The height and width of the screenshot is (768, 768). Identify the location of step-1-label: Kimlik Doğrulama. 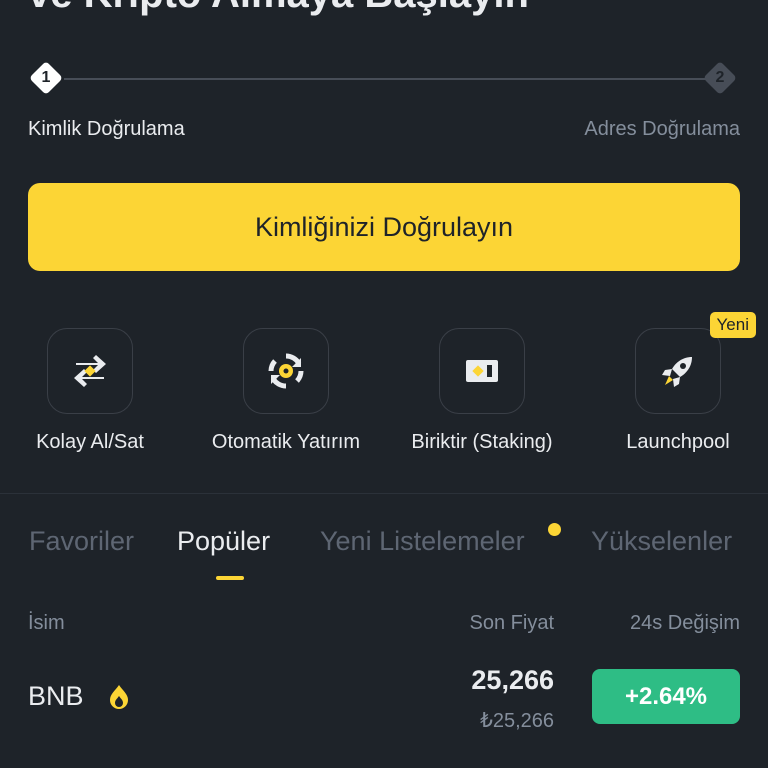
(106, 129).